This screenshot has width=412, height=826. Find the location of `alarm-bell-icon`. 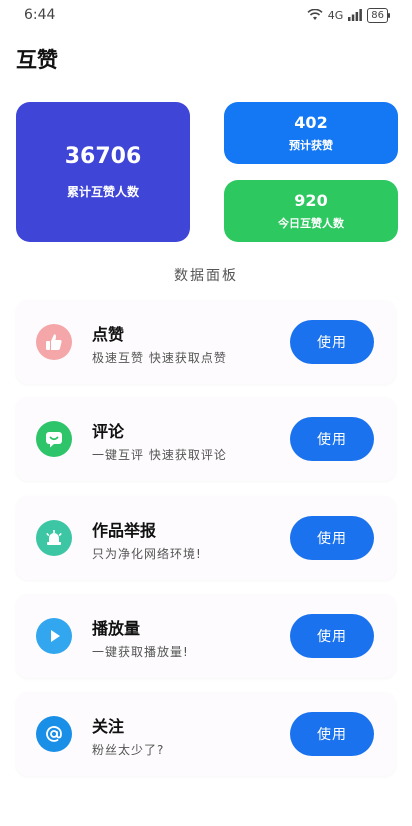

alarm-bell-icon is located at coordinates (54, 538).